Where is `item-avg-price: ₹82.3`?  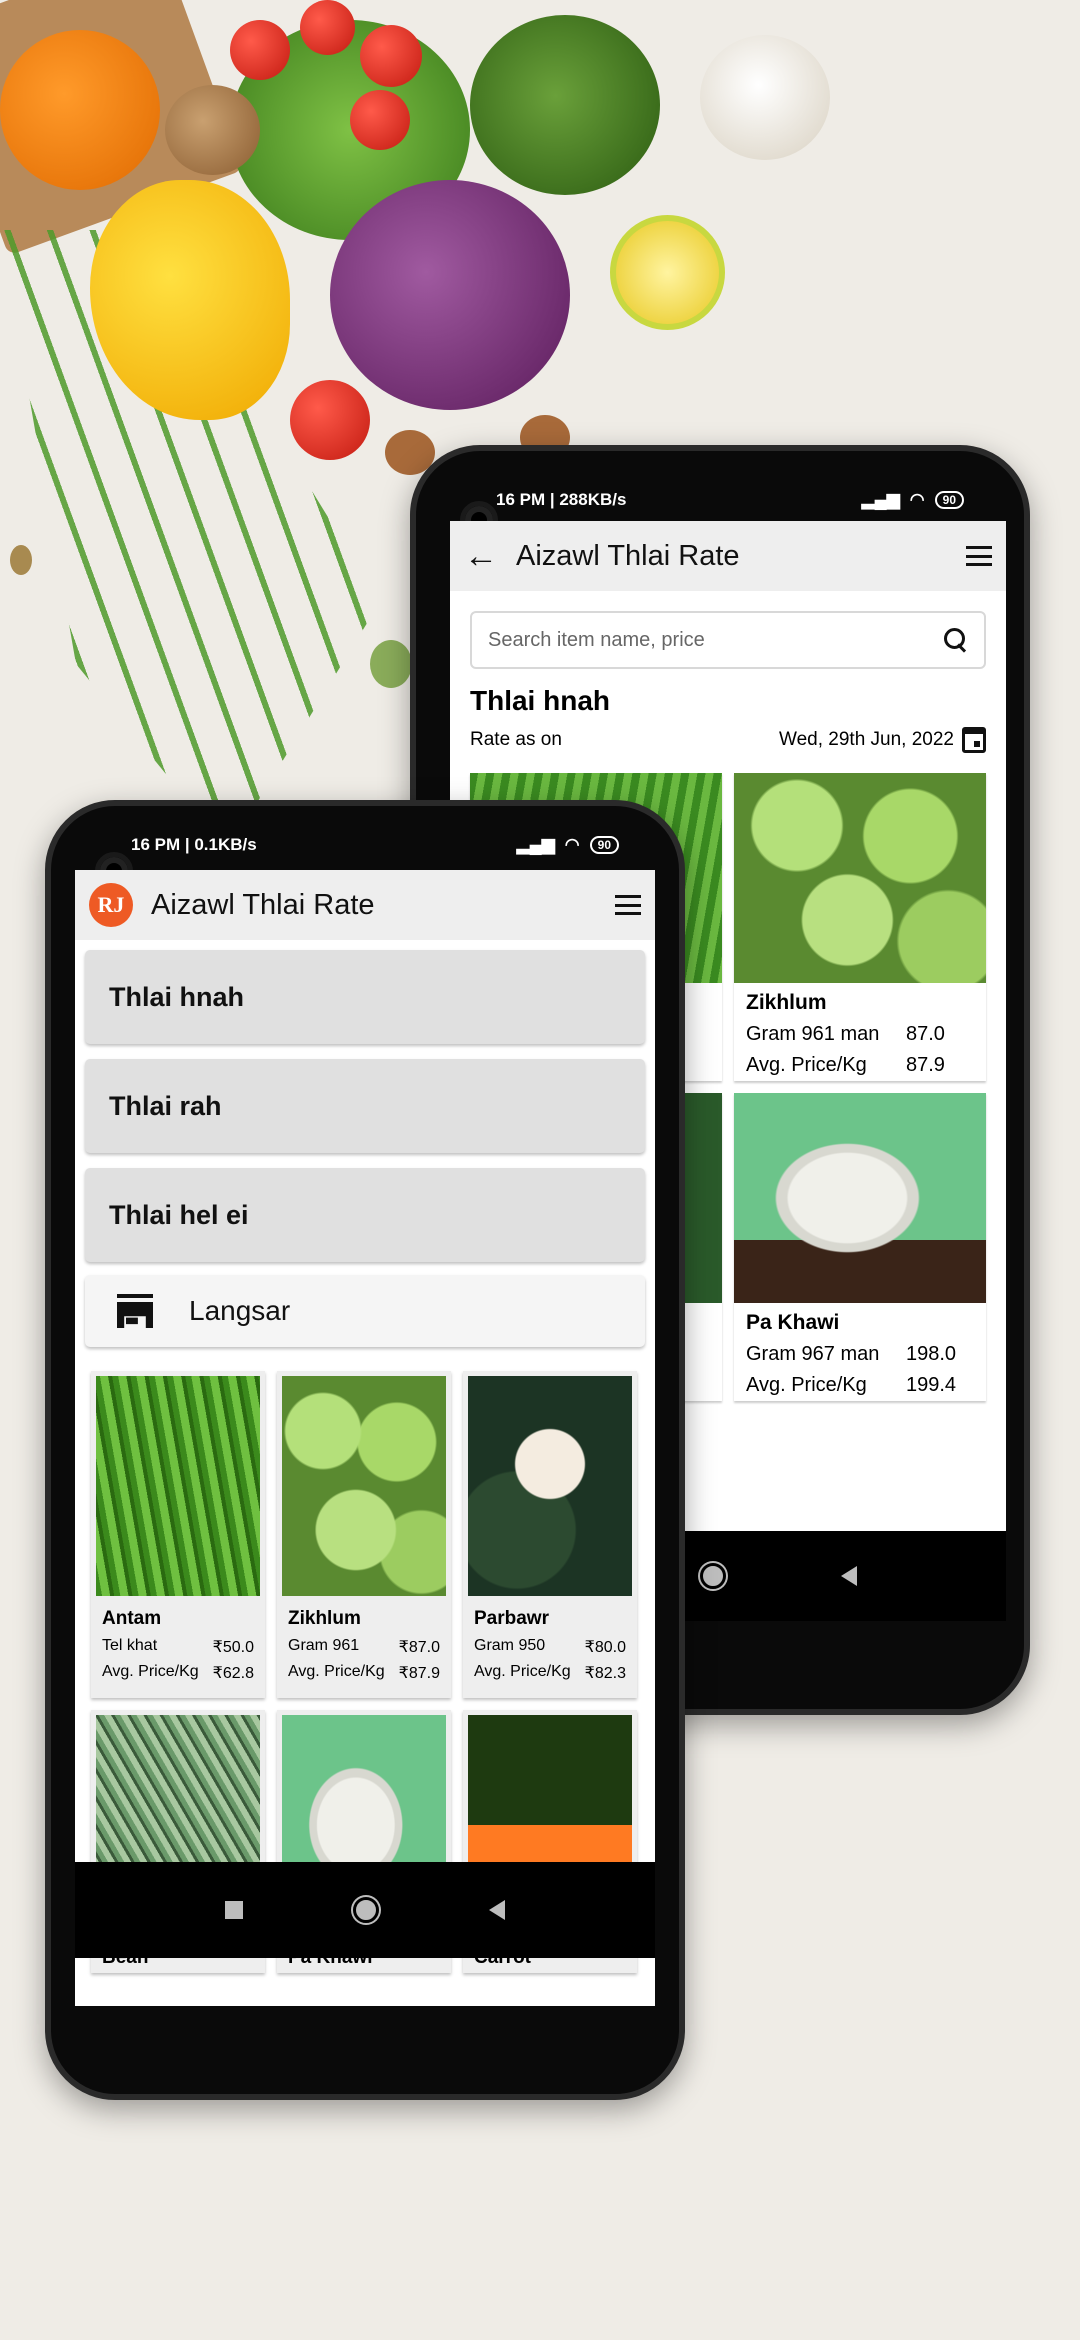
item-avg-price: ₹82.3 is located at coordinates (605, 1673).